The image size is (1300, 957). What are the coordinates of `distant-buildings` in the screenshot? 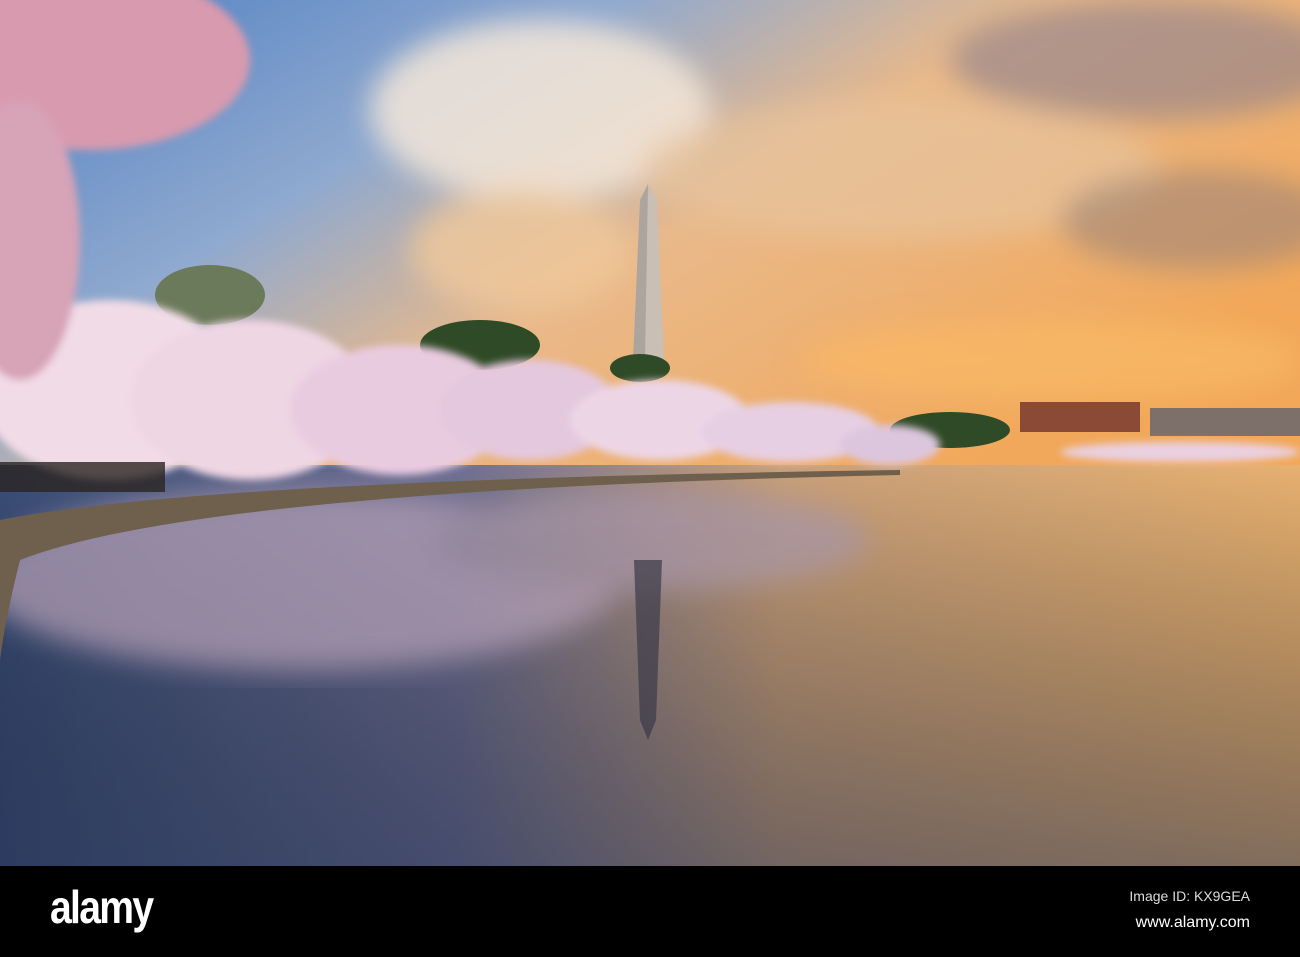 It's located at (1080, 417).